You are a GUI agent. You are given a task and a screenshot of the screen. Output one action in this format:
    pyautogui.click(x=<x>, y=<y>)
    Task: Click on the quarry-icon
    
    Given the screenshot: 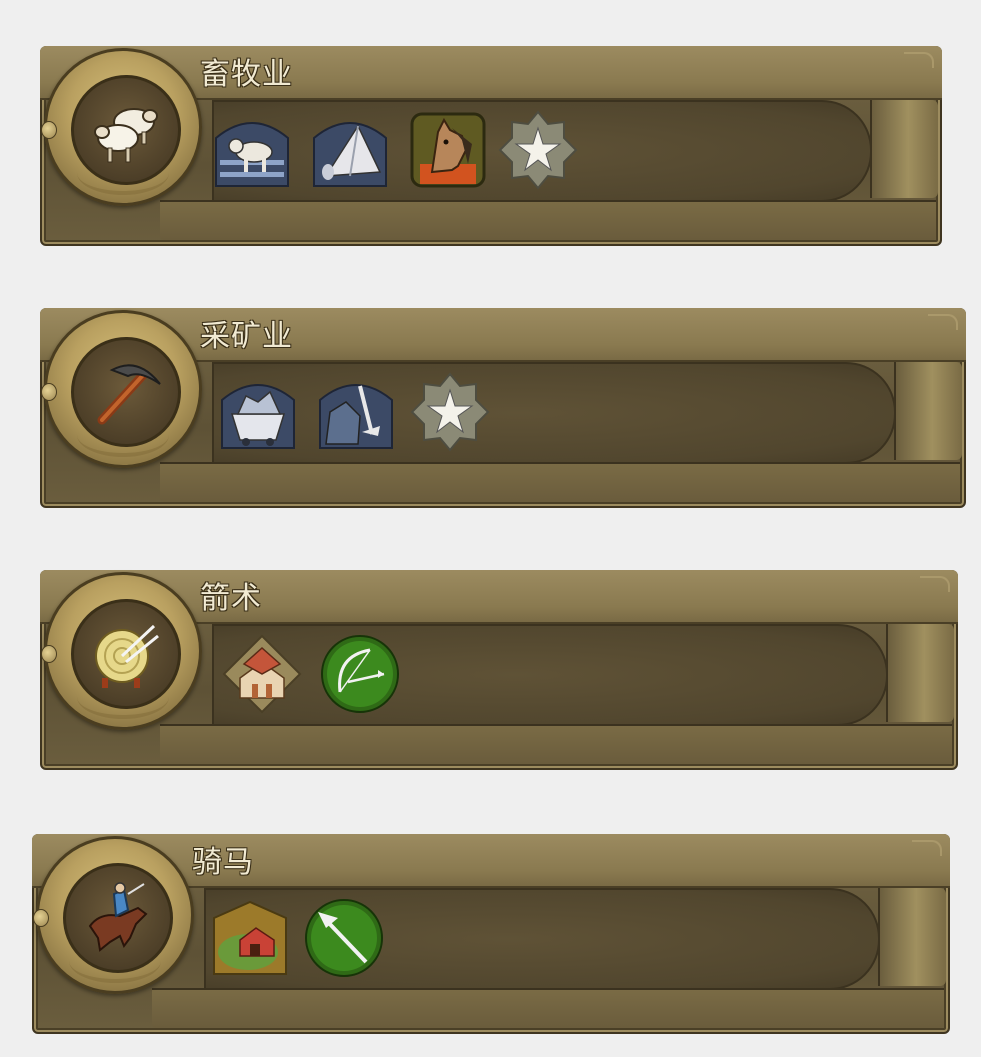 What is the action you would take?
    pyautogui.click(x=356, y=412)
    